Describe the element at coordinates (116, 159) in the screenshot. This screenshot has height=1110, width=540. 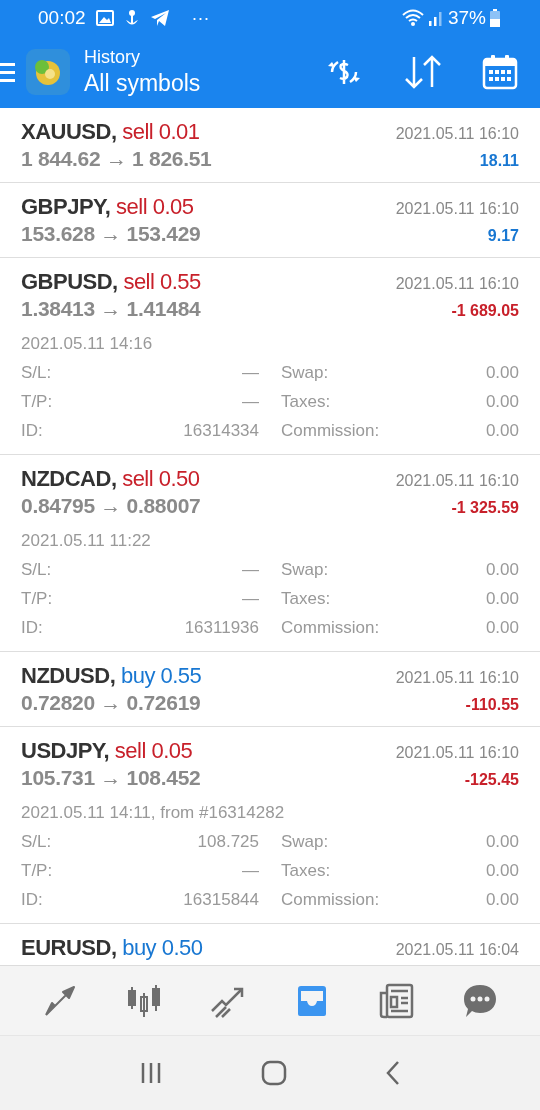
I see `price-range: 1 844.62 → 1 826.51` at that location.